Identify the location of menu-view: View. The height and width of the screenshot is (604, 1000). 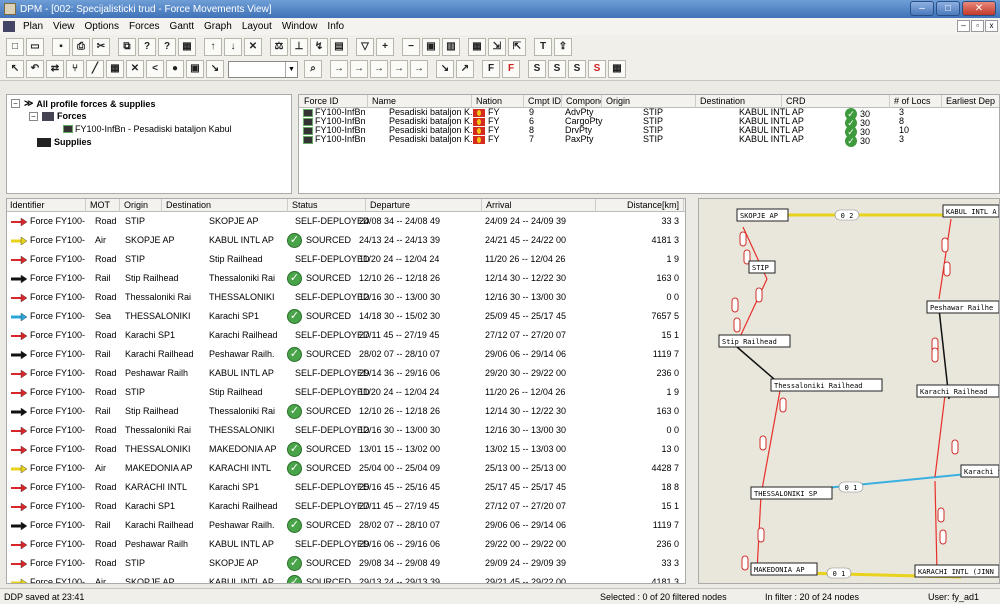
(64, 26).